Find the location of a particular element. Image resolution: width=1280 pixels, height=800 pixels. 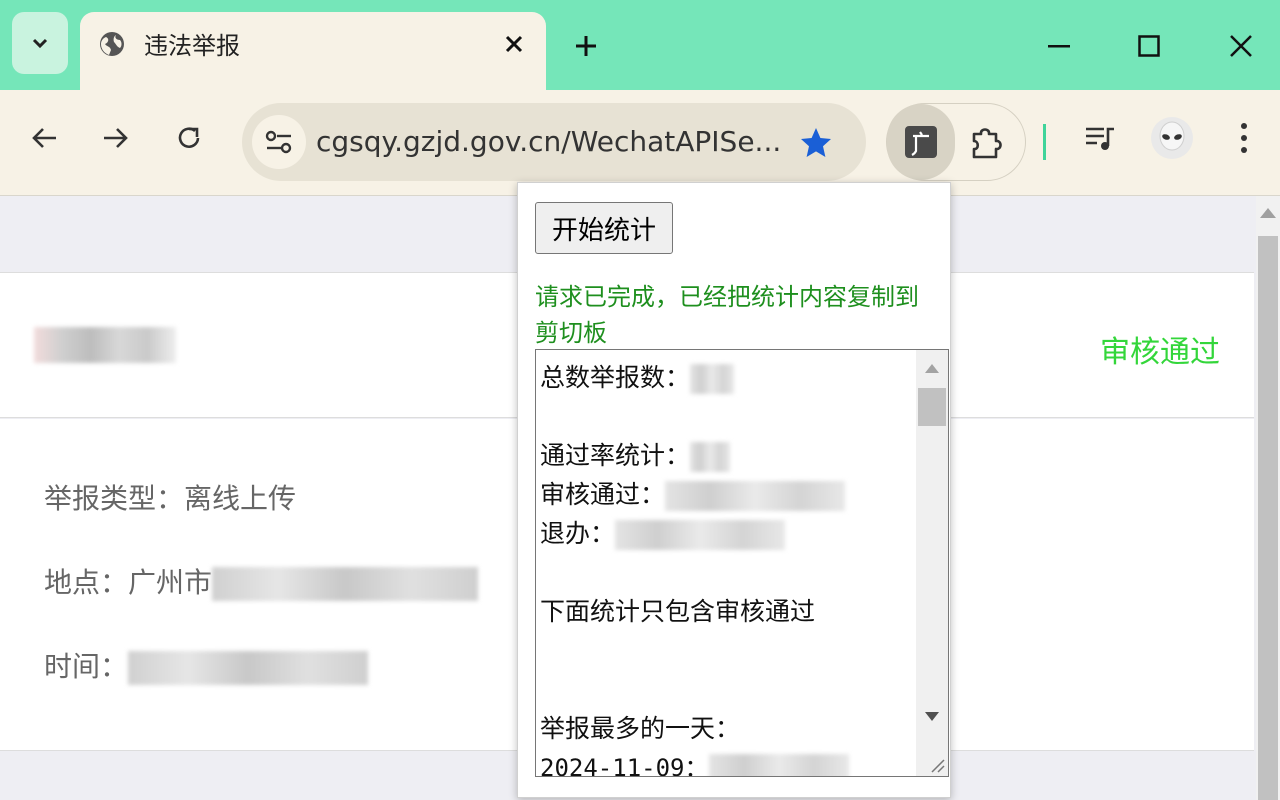

redacted-max-day-count is located at coordinates (778, 765).